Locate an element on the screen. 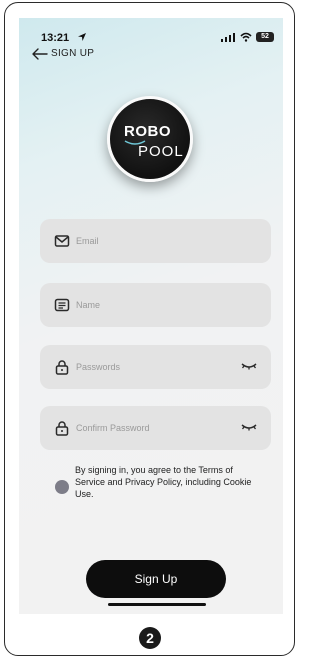 The height and width of the screenshot is (660, 320). name-field is located at coordinates (155, 305).